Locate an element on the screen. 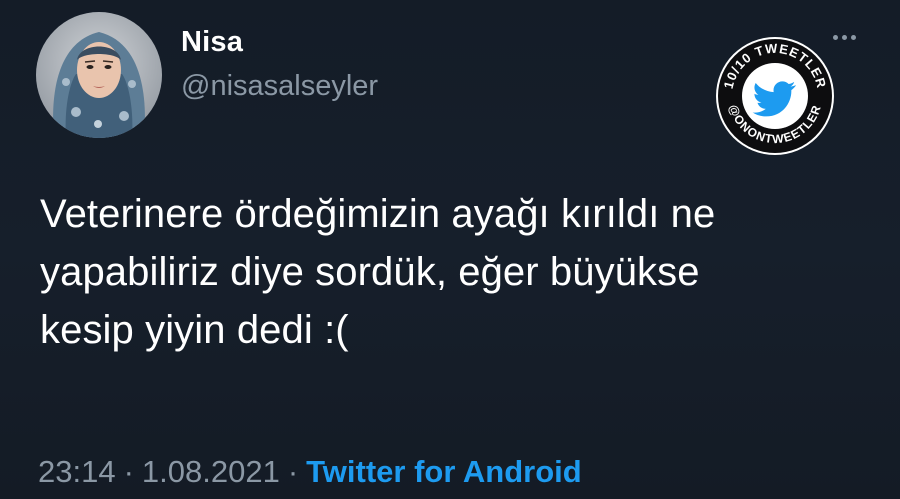 The image size is (900, 499). author-display-name: Nisa is located at coordinates (279, 42).